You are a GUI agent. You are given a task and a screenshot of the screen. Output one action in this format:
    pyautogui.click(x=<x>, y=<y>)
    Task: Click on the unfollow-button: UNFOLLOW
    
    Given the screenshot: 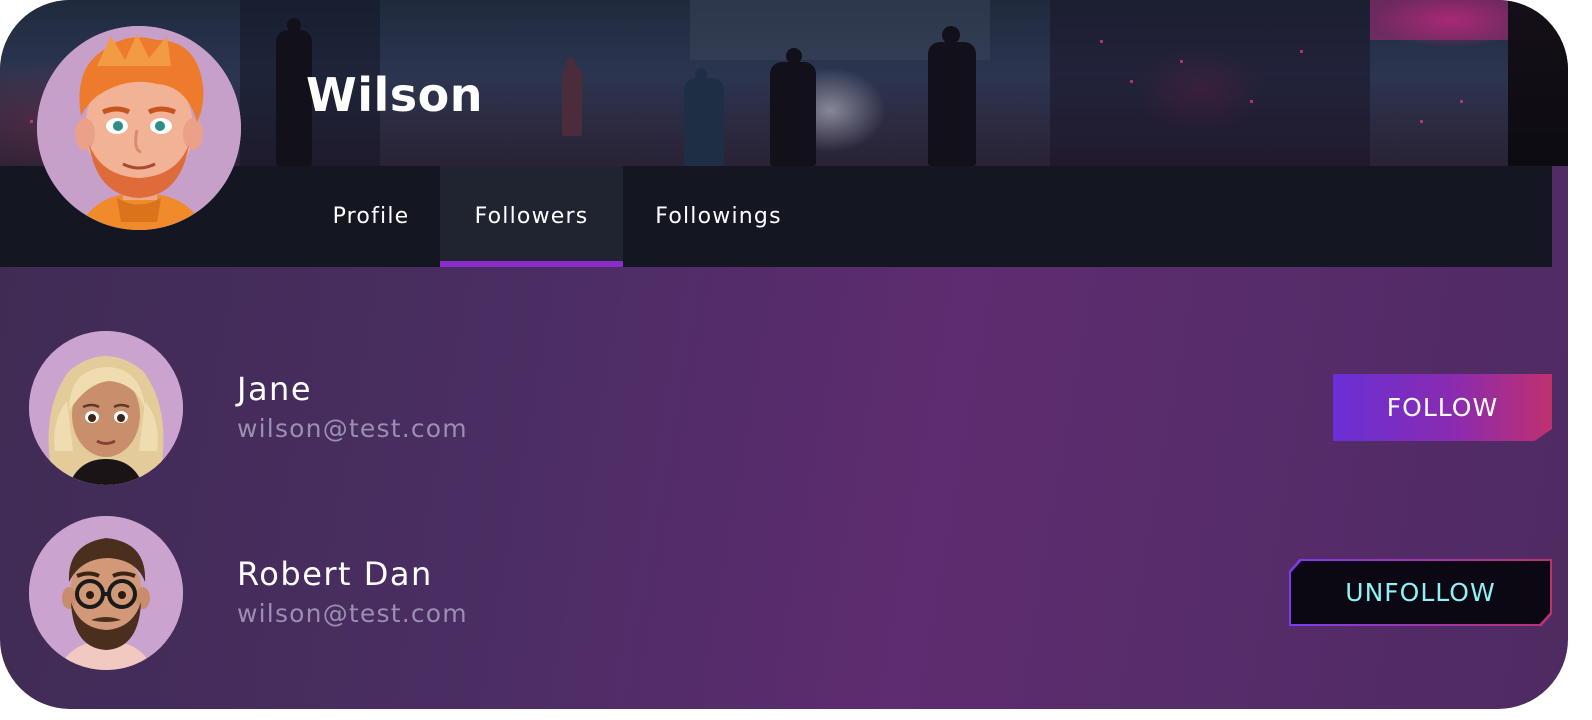 What is the action you would take?
    pyautogui.click(x=1420, y=592)
    